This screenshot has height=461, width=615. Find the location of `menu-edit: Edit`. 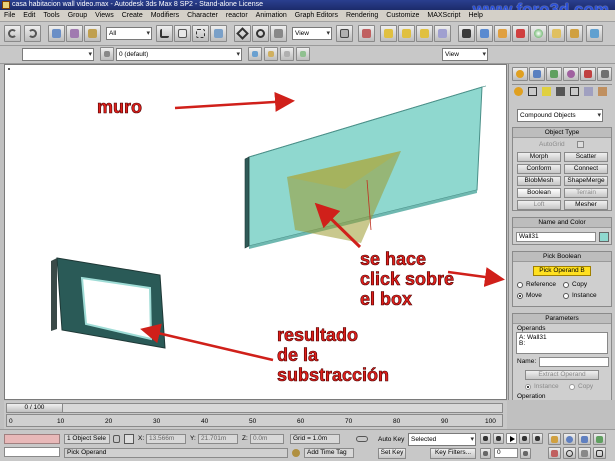

menu-edit: Edit is located at coordinates (29, 16).